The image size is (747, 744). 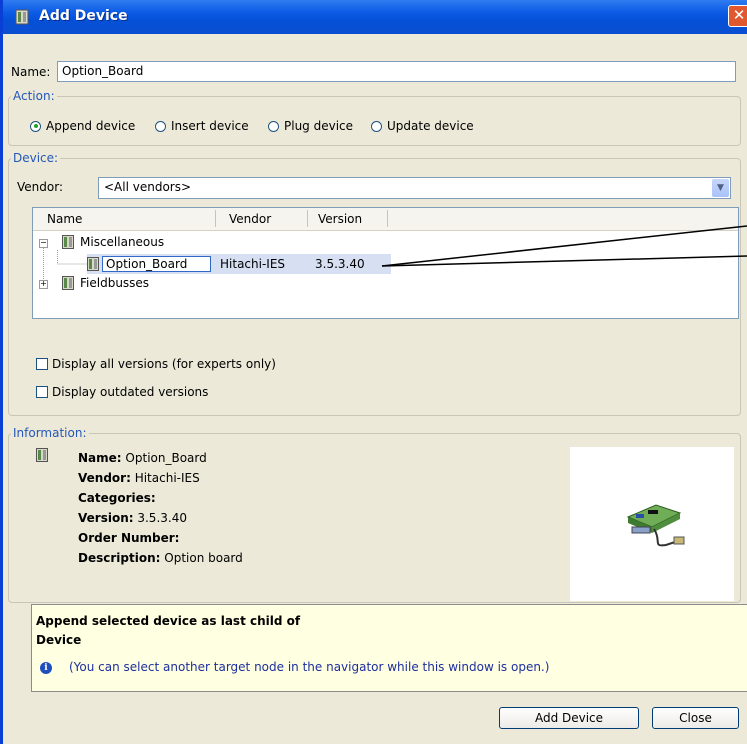 What do you see at coordinates (43, 284) in the screenshot?
I see `expand-icon: +` at bounding box center [43, 284].